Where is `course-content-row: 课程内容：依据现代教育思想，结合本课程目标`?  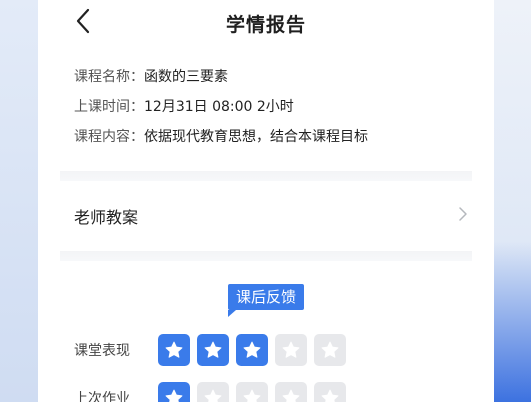 course-content-row: 课程内容：依据现代教育思想，结合本课程目标 is located at coordinates (284, 137).